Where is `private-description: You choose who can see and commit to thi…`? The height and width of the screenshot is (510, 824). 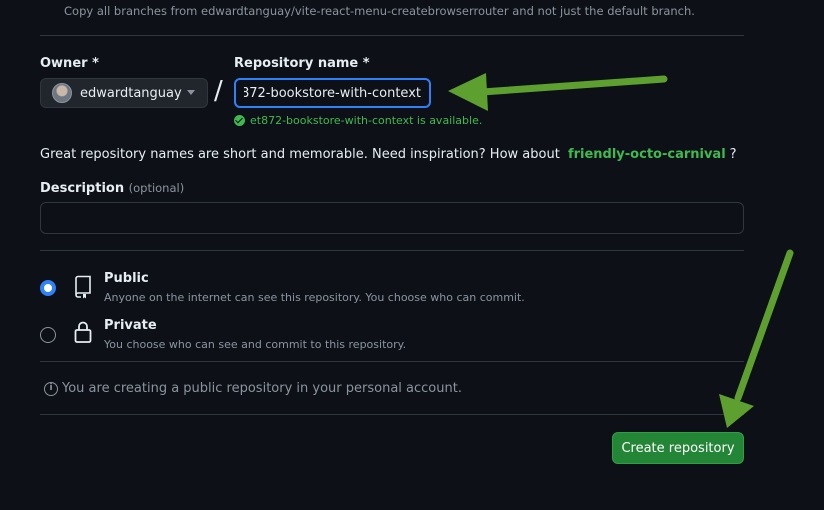
private-description: You choose who can see and commit to thi… is located at coordinates (255, 344).